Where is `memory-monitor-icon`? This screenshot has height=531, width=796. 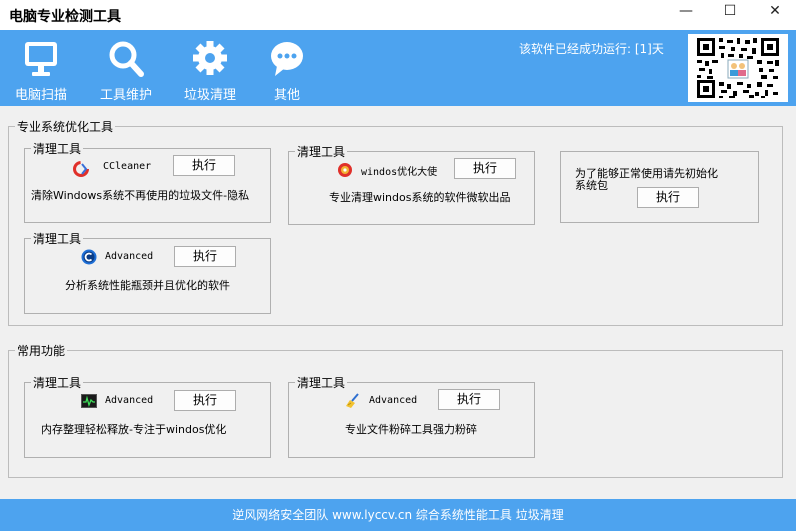 memory-monitor-icon is located at coordinates (89, 401).